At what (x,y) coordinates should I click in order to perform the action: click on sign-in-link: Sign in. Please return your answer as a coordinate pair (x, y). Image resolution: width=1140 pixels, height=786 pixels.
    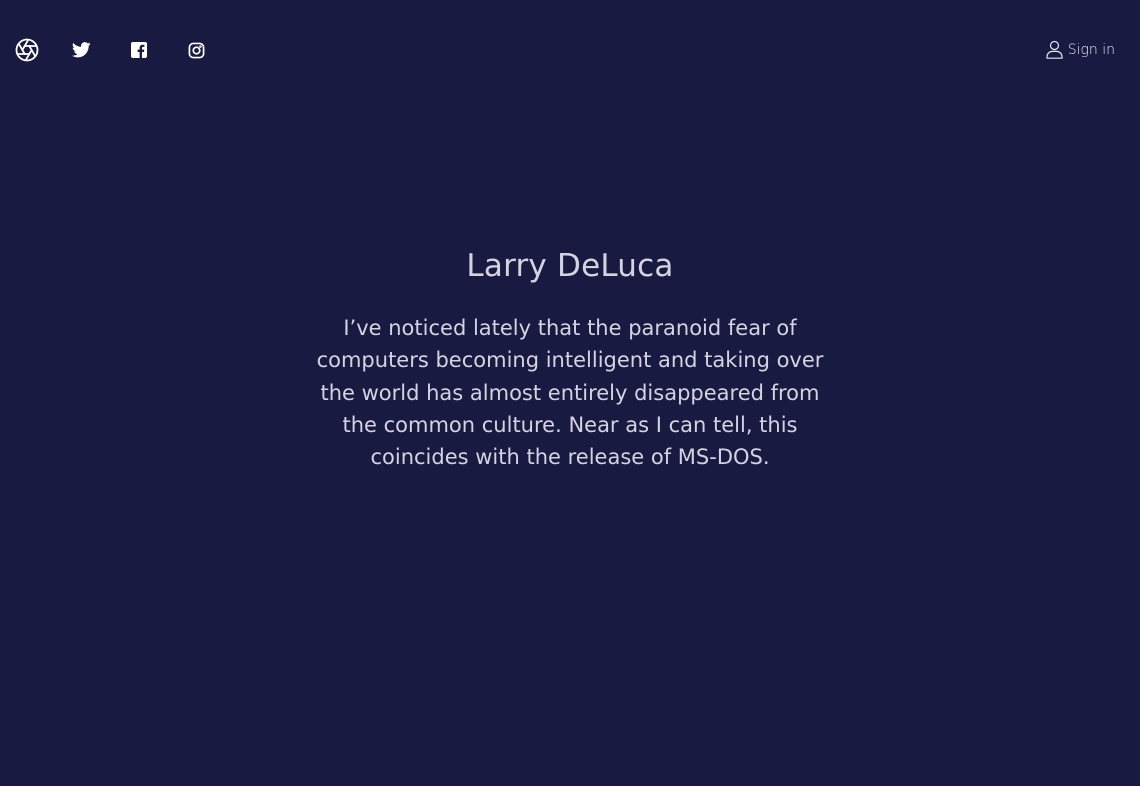
    Looking at the image, I should click on (1080, 49).